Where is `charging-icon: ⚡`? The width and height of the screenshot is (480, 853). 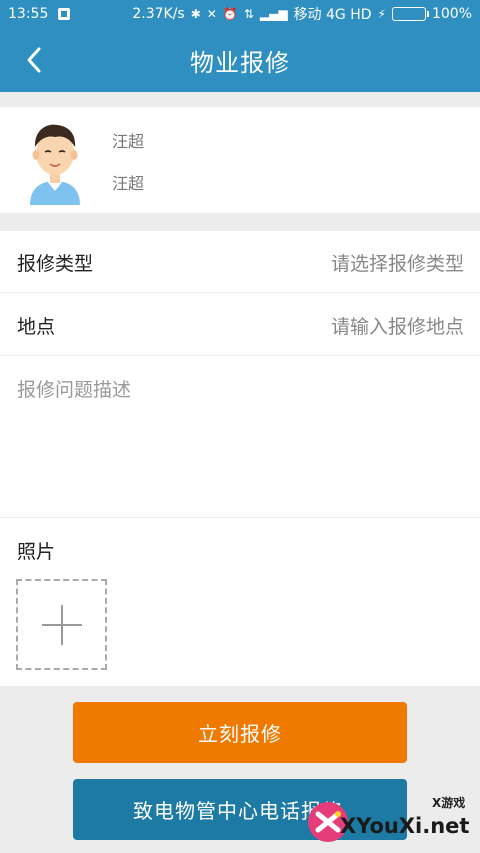 charging-icon: ⚡ is located at coordinates (381, 14).